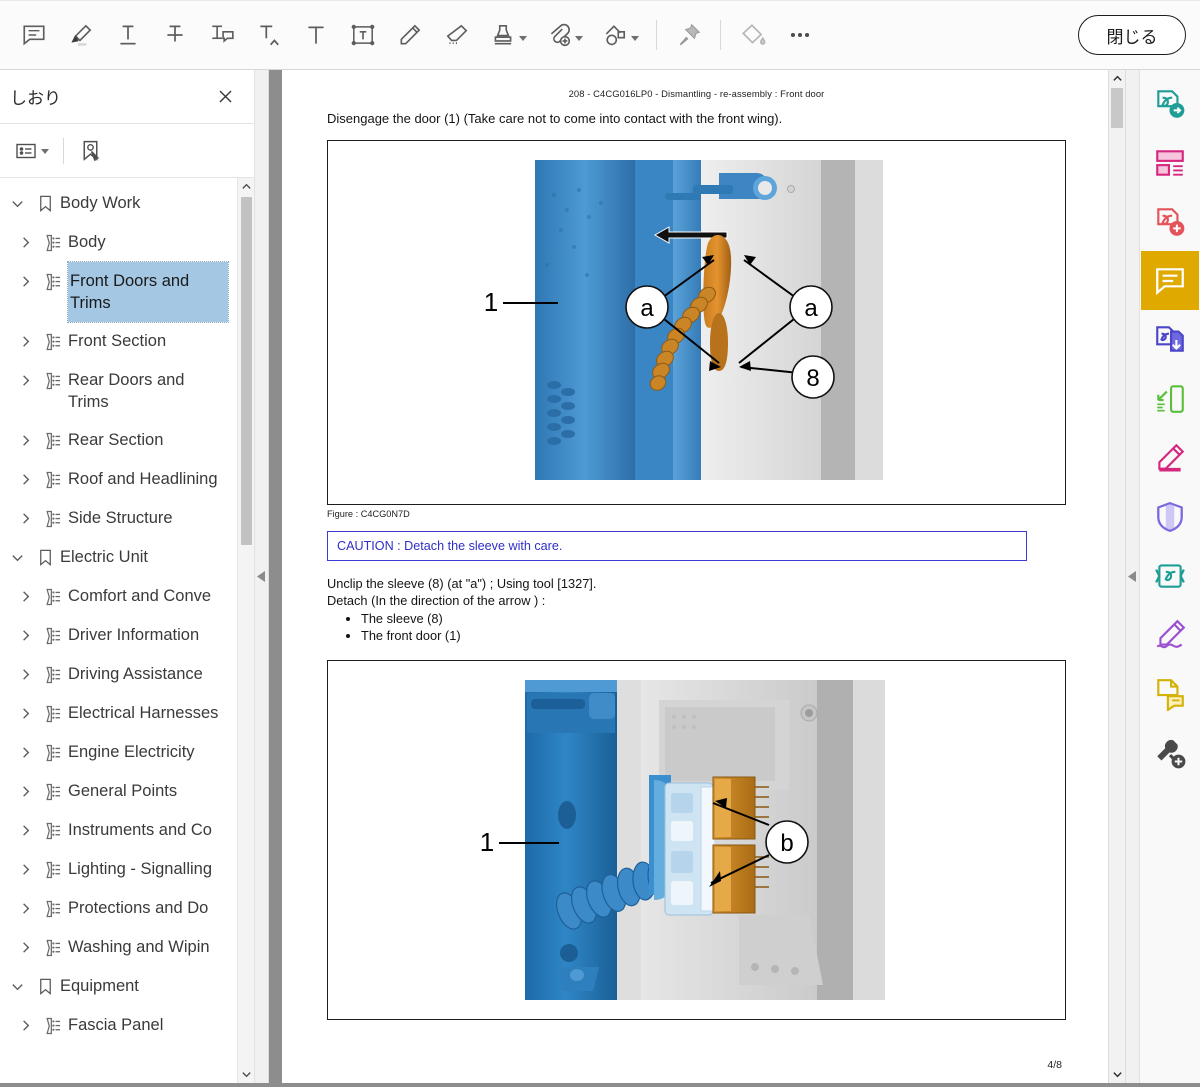 The height and width of the screenshot is (1087, 1200). I want to click on export-pdf-icon, so click(1170, 103).